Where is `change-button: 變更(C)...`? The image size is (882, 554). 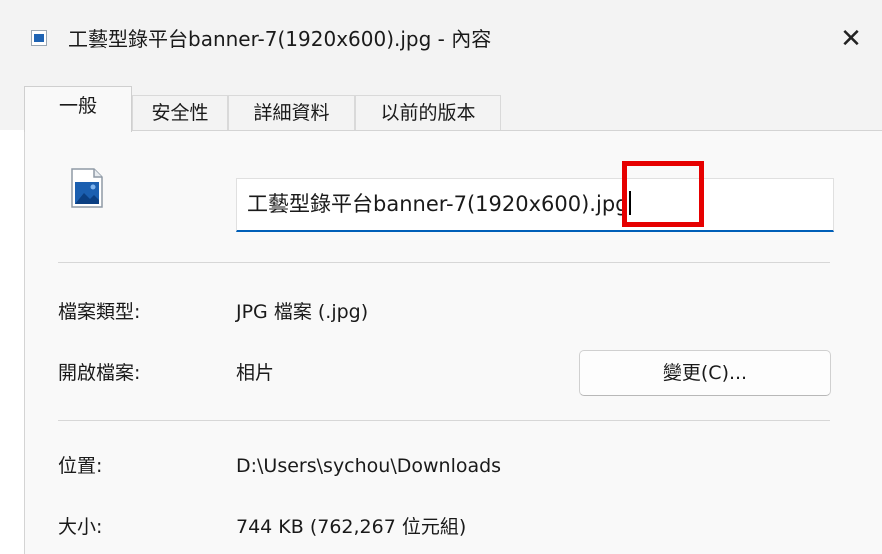
change-button: 變更(C)... is located at coordinates (705, 373).